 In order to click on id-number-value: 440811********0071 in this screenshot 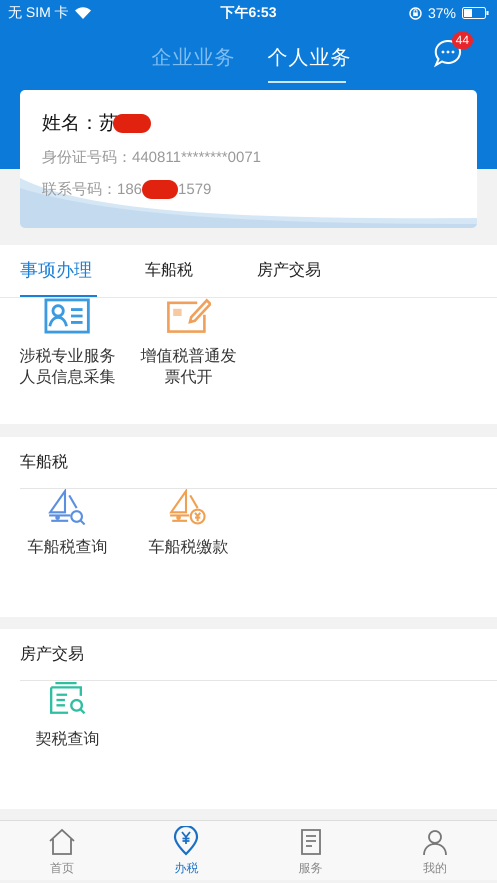, I will do `click(197, 157)`.